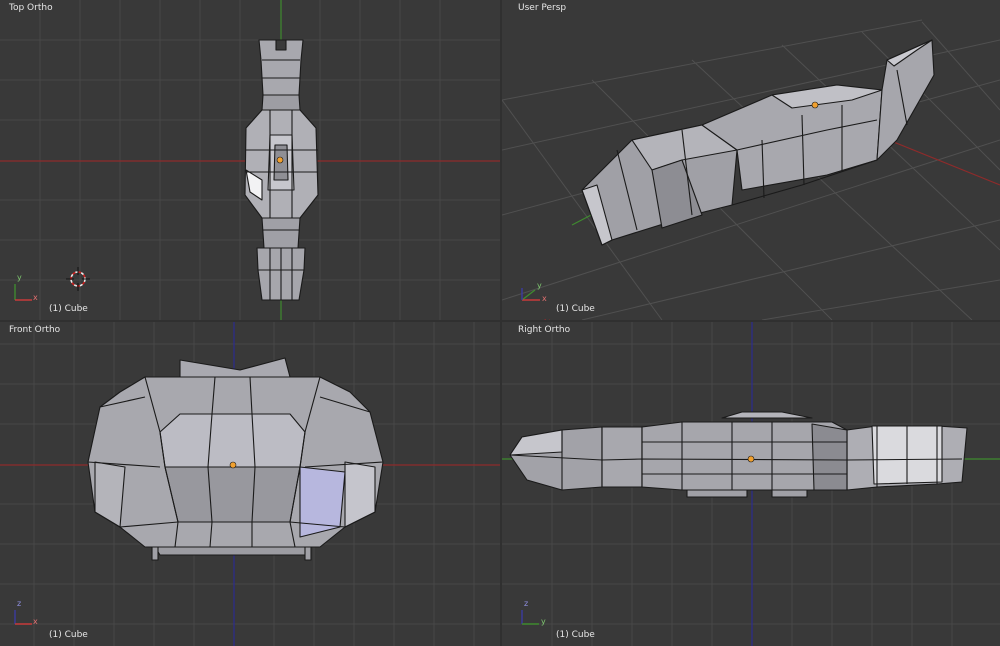 This screenshot has height=646, width=1000. What do you see at coordinates (544, 330) in the screenshot?
I see `viewport-label: Right Ortho` at bounding box center [544, 330].